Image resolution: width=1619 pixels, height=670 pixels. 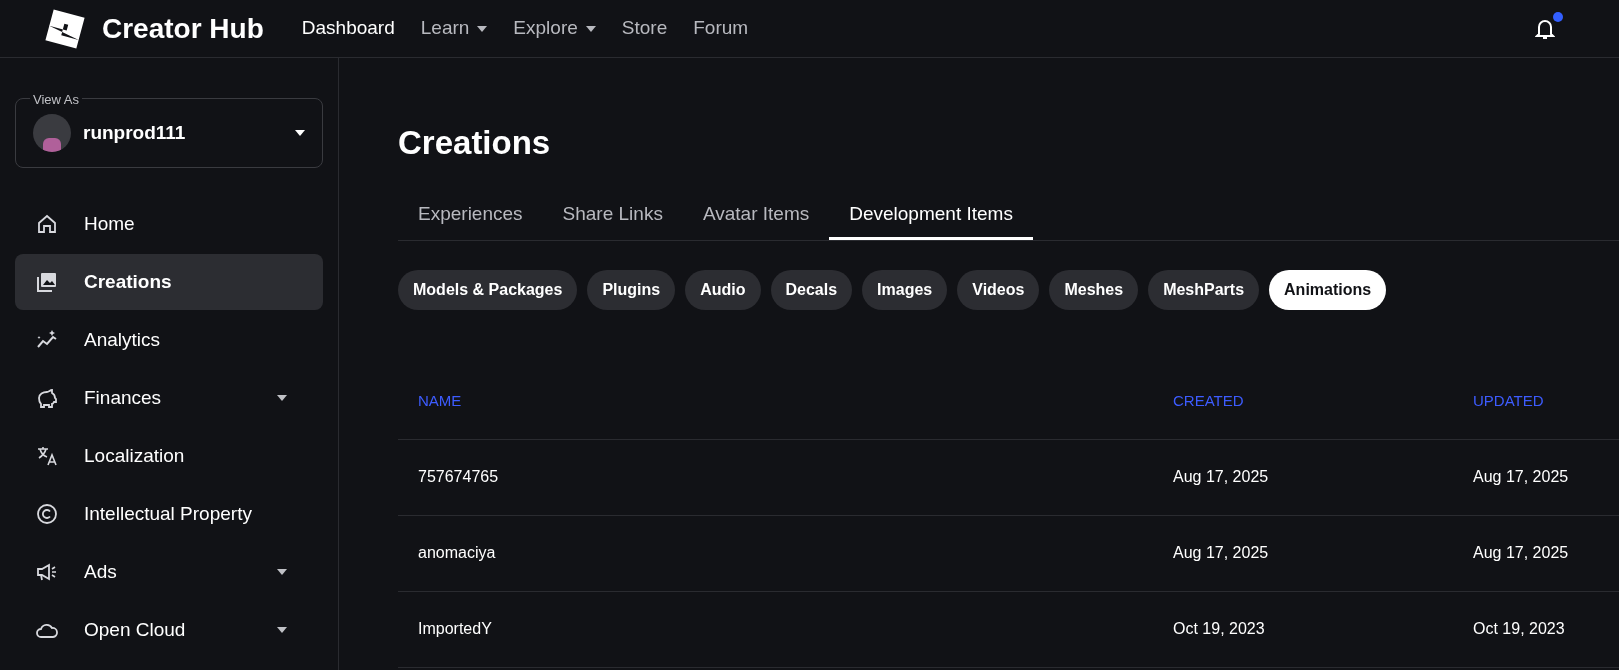 What do you see at coordinates (169, 572) in the screenshot?
I see `sidebar-item: Ads` at bounding box center [169, 572].